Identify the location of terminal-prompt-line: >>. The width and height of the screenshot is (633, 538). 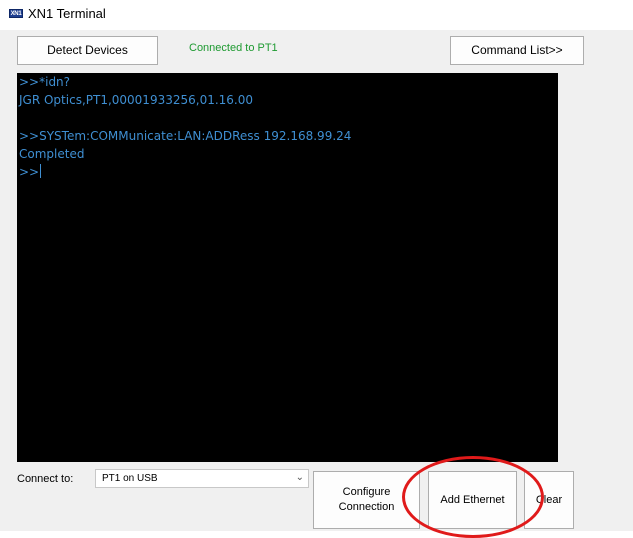
(287, 172).